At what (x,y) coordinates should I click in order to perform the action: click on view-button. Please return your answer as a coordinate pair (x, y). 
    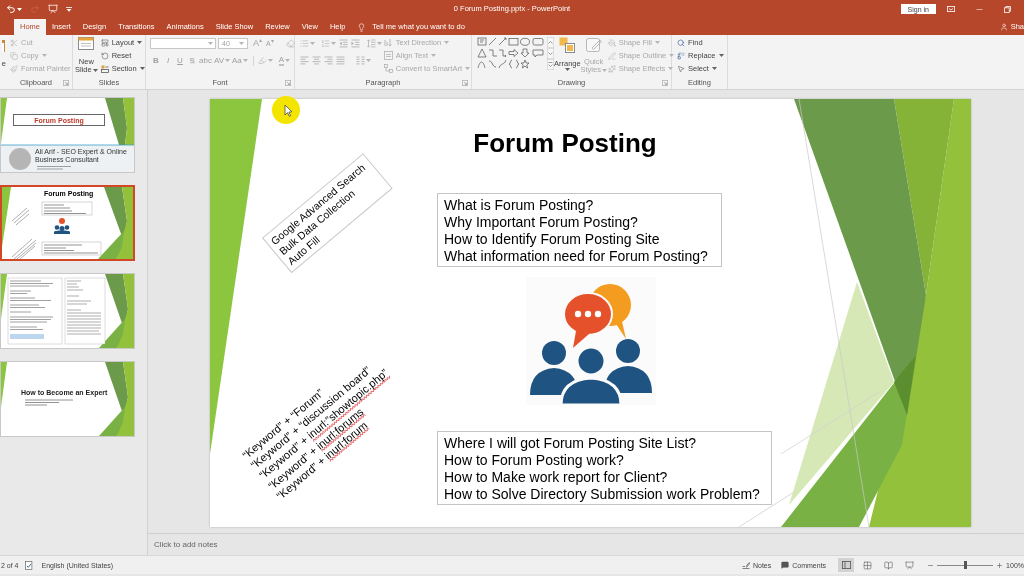
    Looking at the image, I should click on (846, 565).